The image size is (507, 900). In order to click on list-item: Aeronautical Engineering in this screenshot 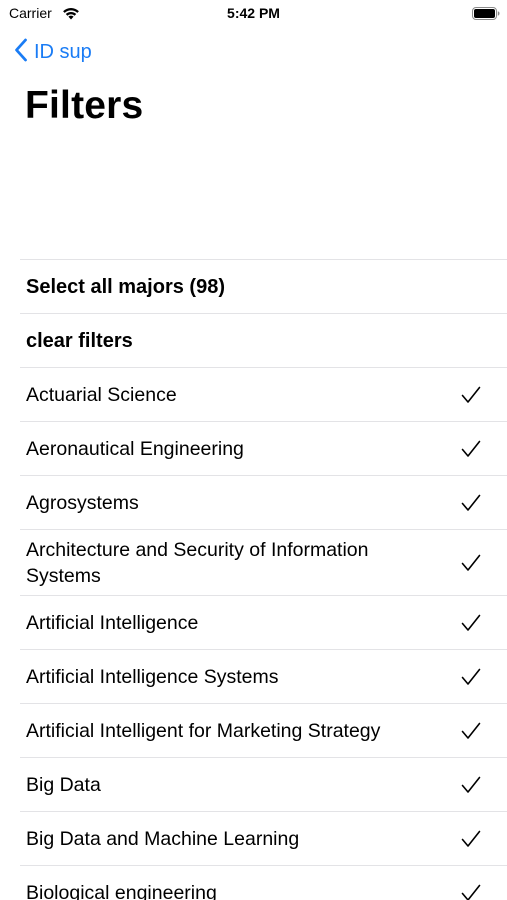, I will do `click(263, 449)`.